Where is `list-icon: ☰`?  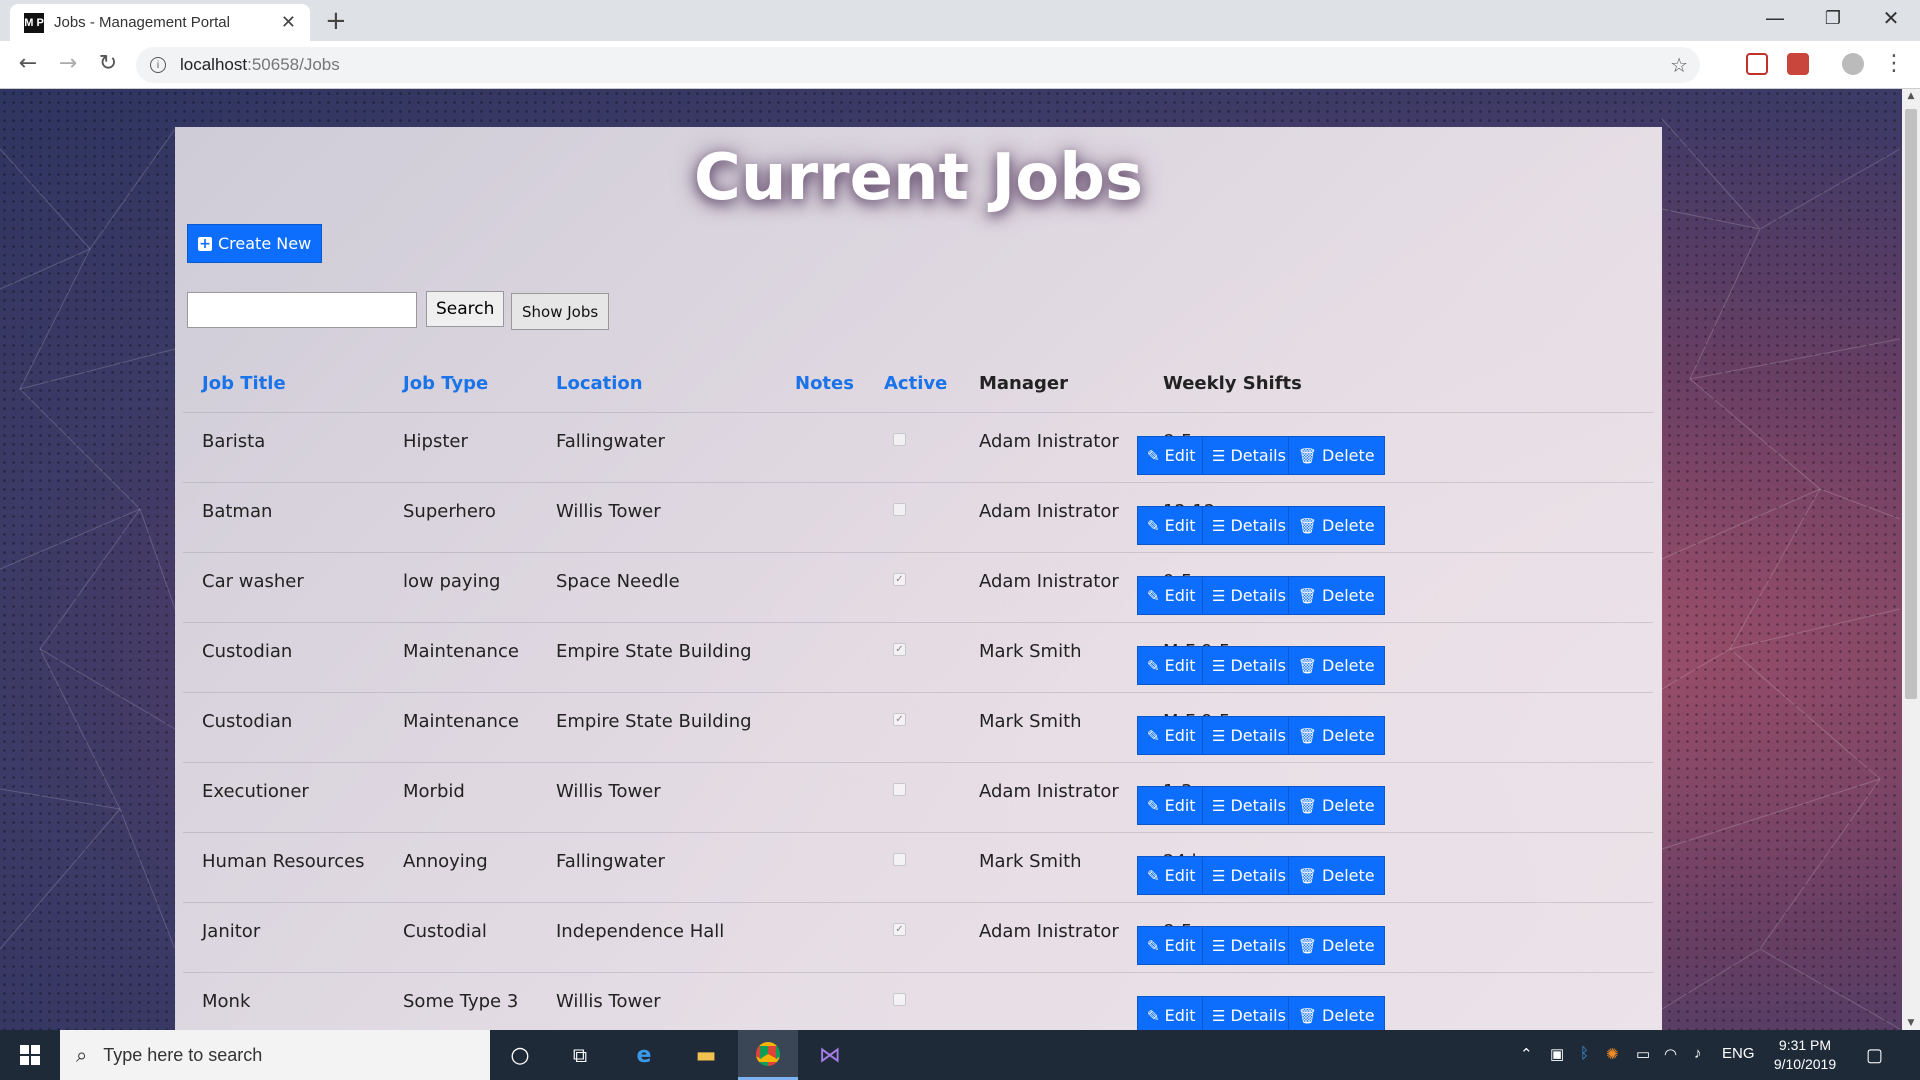 list-icon: ☰ is located at coordinates (1219, 735).